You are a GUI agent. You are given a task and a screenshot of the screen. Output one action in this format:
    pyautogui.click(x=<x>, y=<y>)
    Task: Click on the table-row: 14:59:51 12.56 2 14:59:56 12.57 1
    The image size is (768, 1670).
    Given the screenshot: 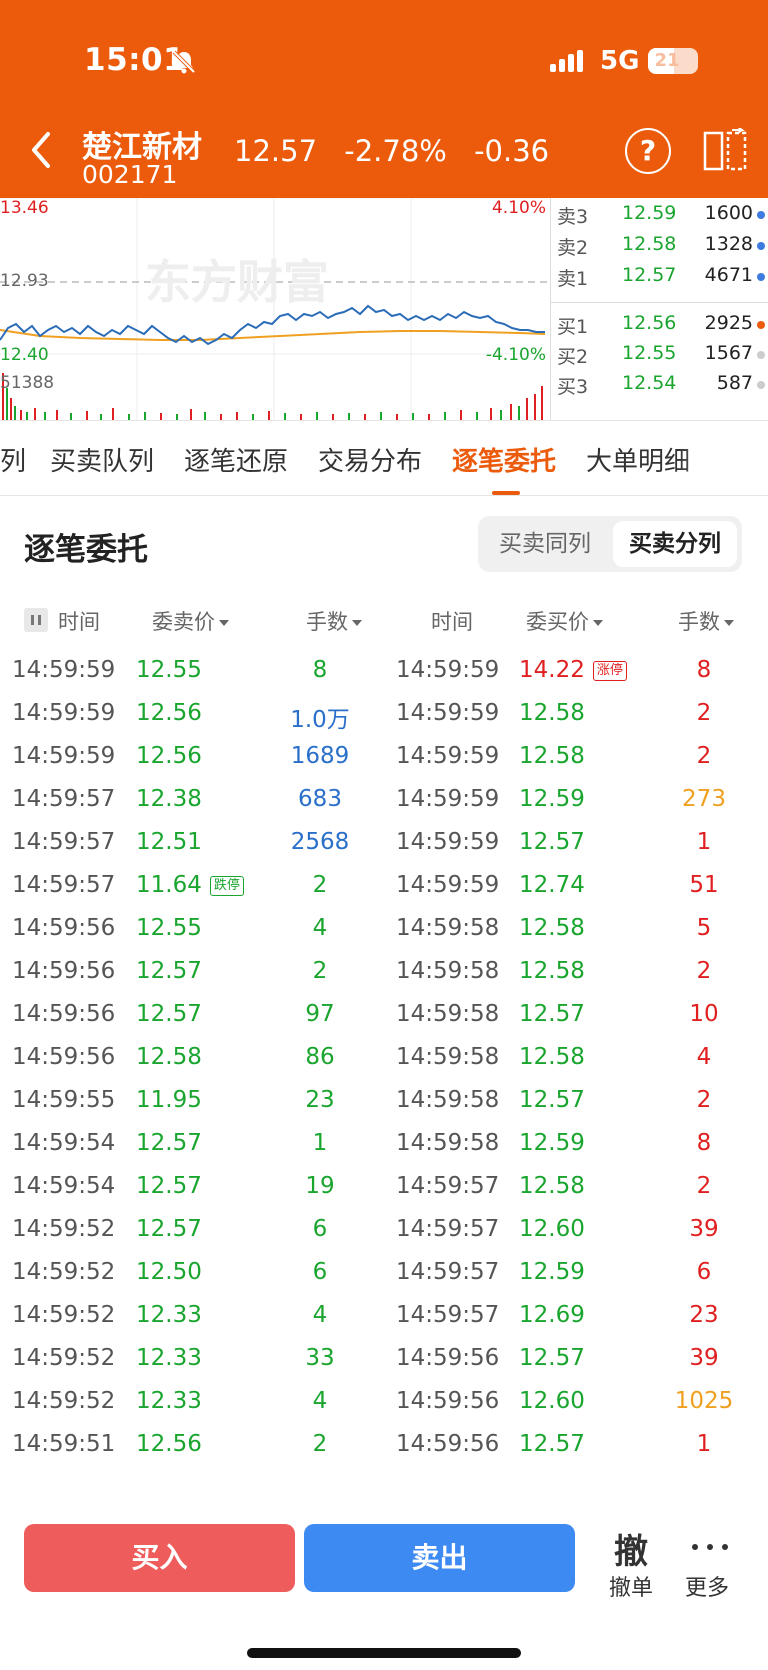 What is the action you would take?
    pyautogui.click(x=384, y=1445)
    